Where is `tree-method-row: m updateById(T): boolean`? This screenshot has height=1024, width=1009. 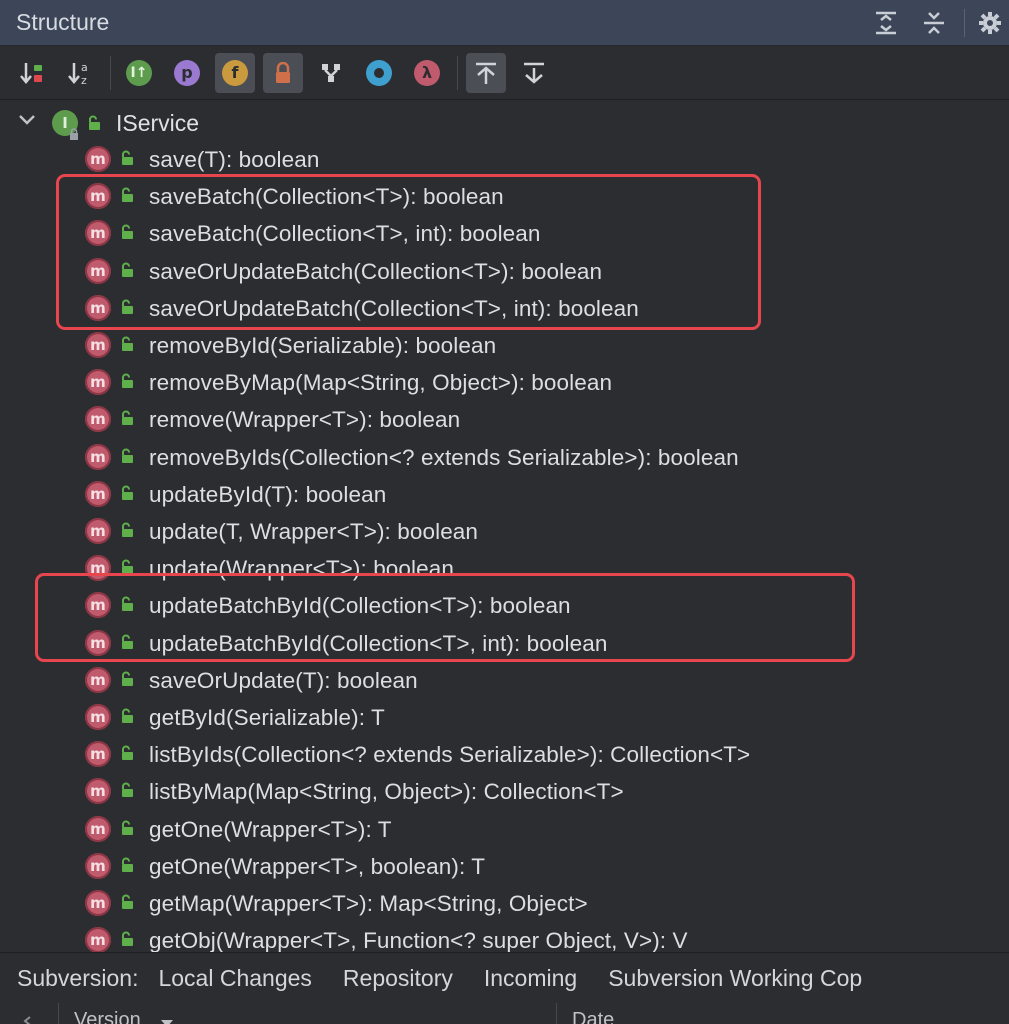 tree-method-row: m updateById(T): boolean is located at coordinates (504, 494).